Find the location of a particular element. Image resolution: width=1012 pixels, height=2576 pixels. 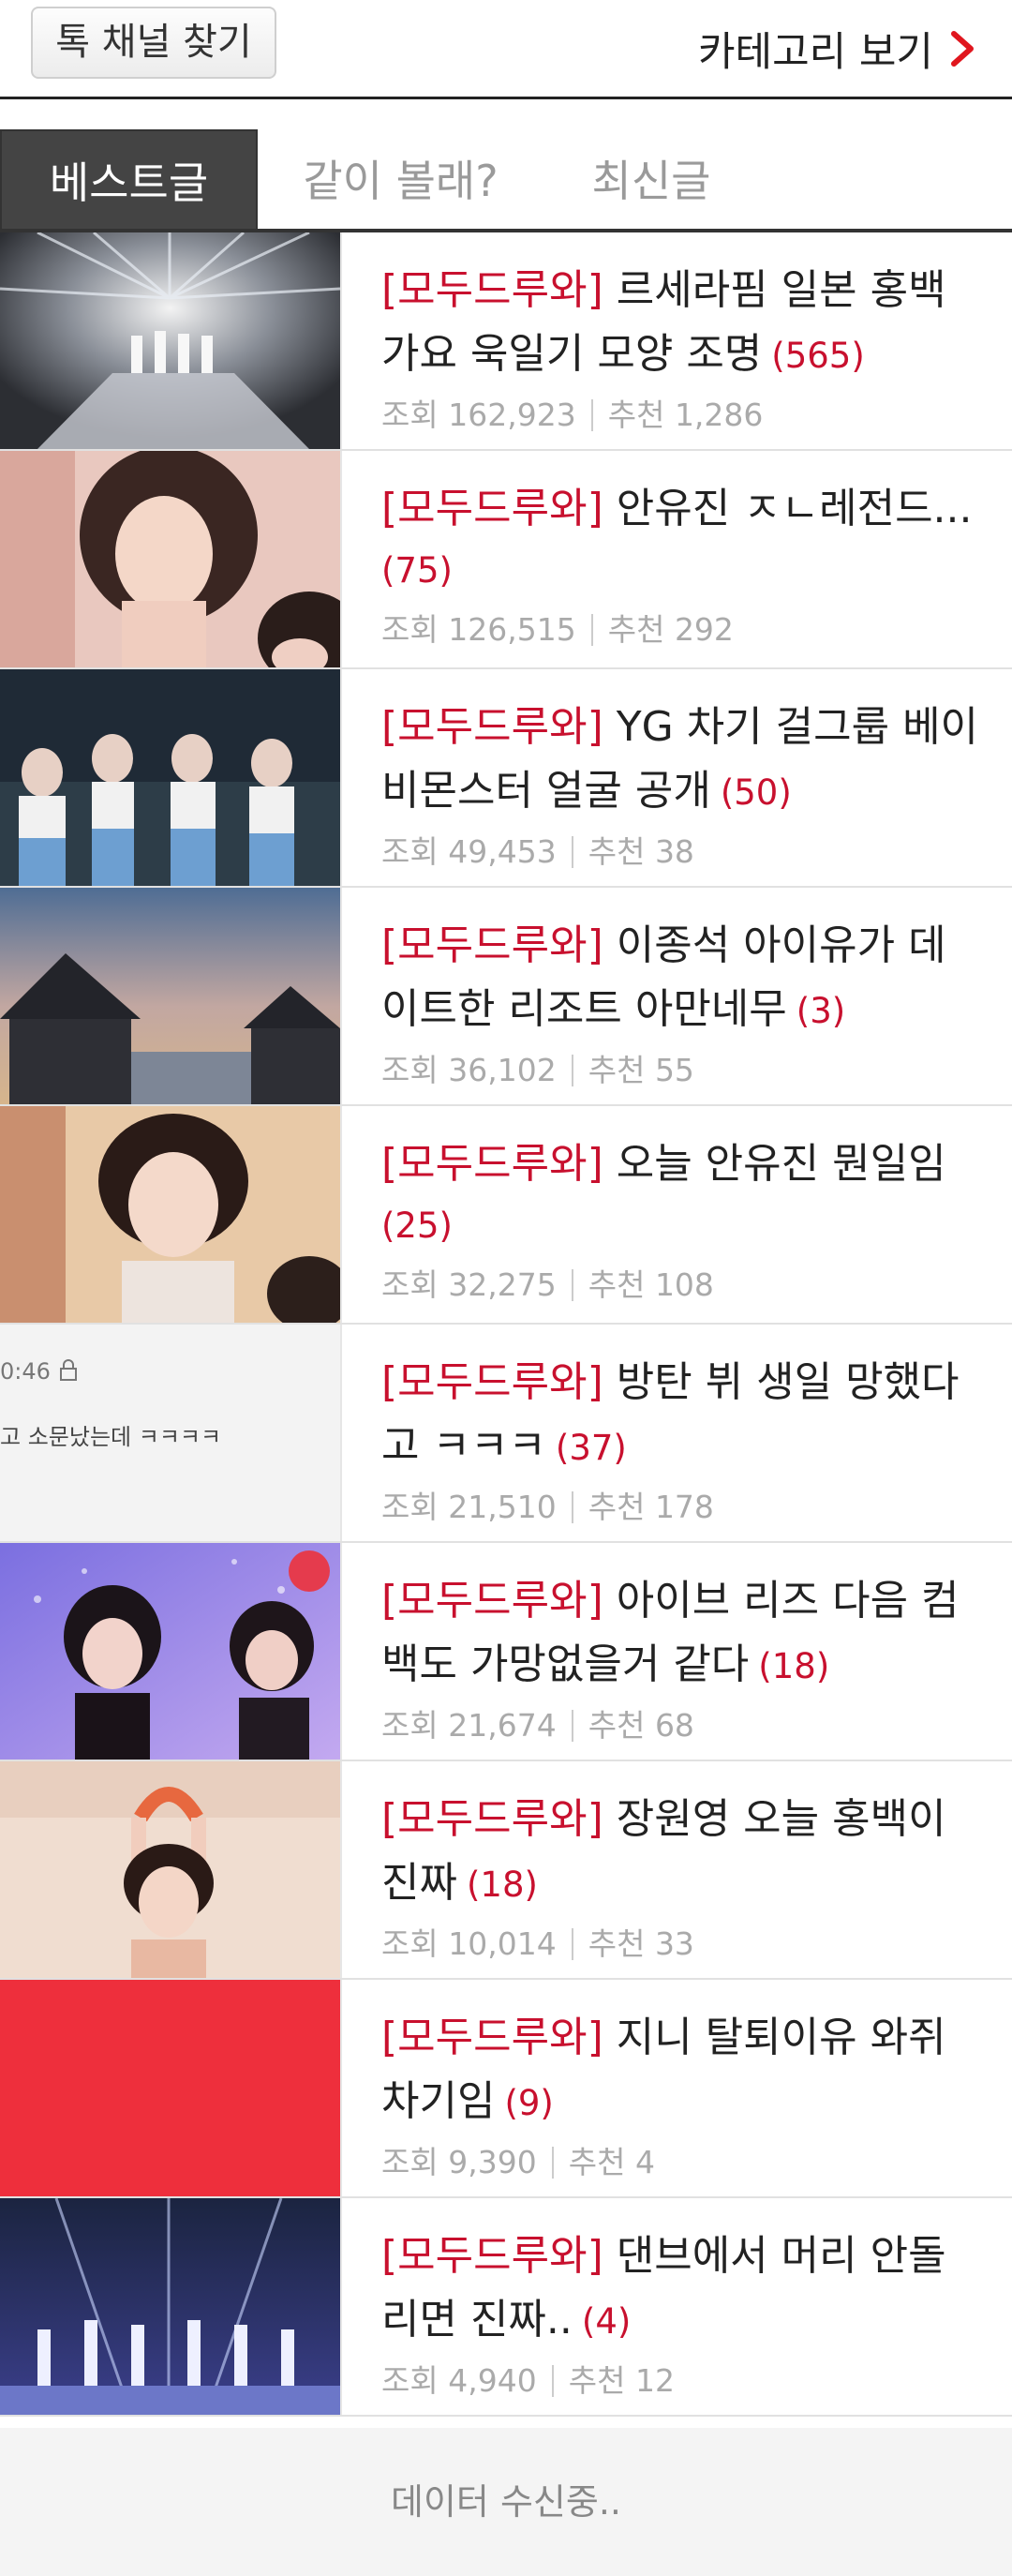

post-meta: 조회 49,453 추천 38 is located at coordinates (682, 850).